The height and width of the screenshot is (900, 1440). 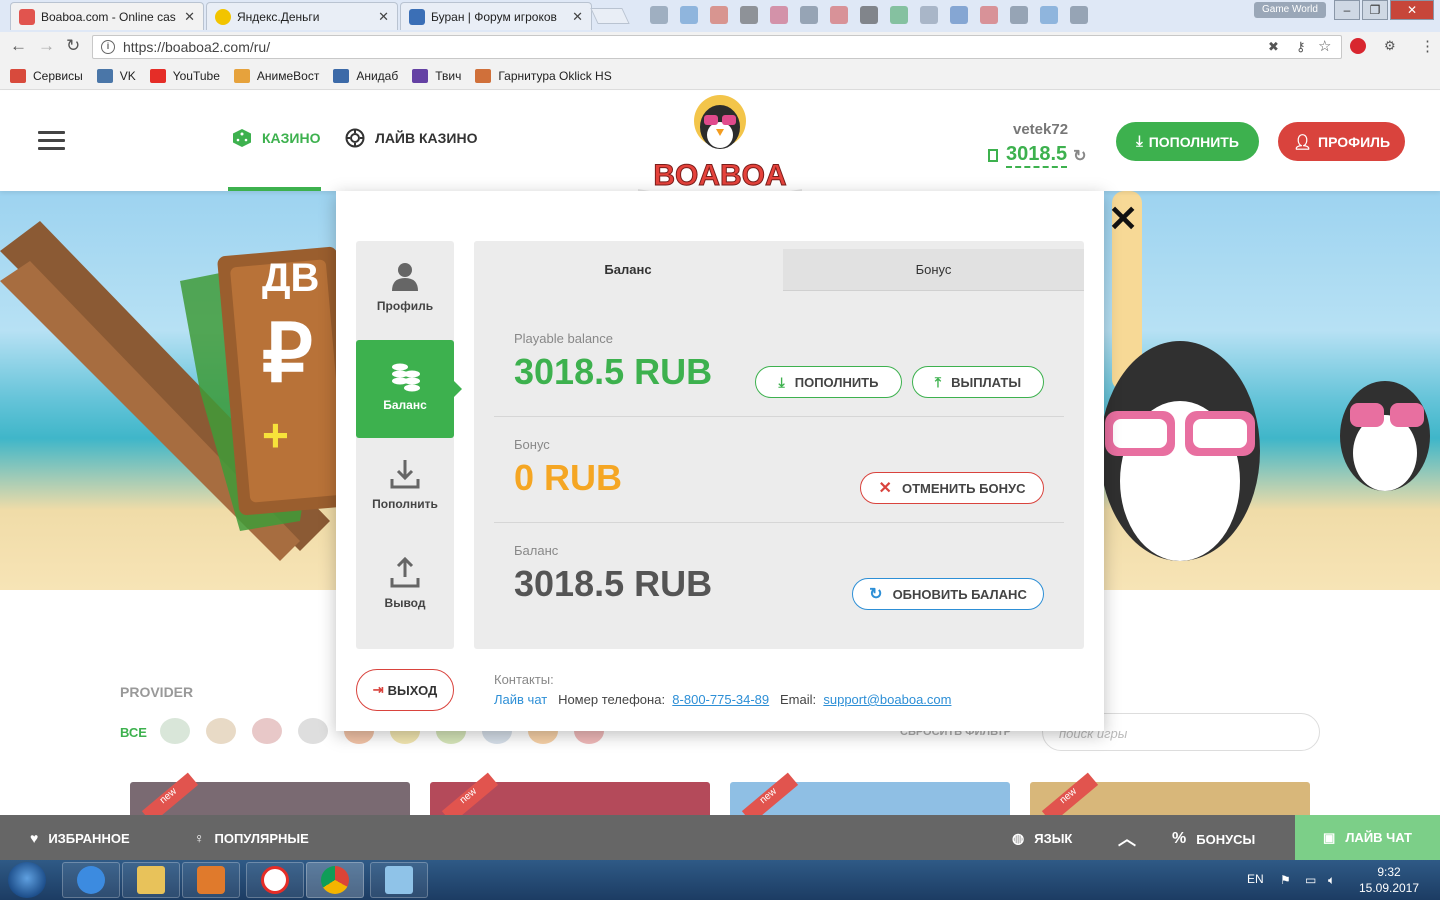 I want to click on bonuses-button: % БОНУСЫ, so click(x=1213, y=839).